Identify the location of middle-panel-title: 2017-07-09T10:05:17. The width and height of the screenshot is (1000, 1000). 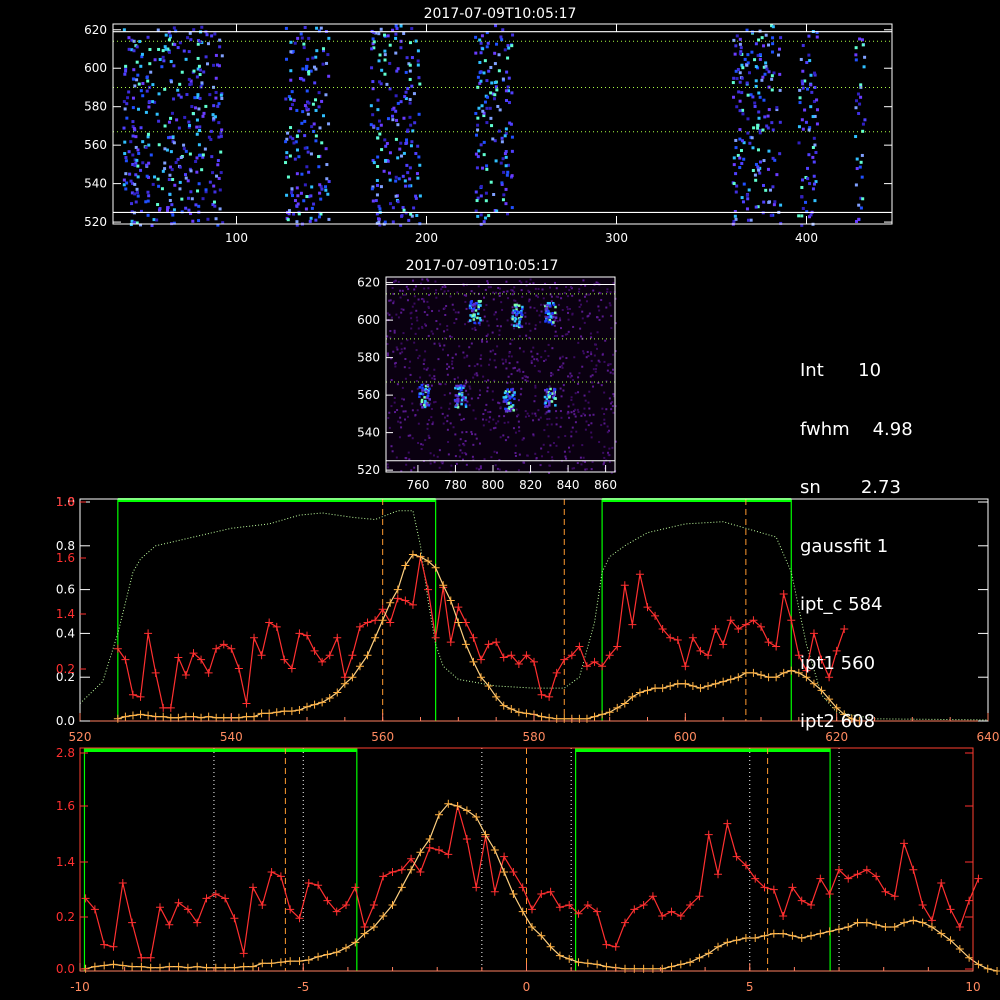
(482, 266).